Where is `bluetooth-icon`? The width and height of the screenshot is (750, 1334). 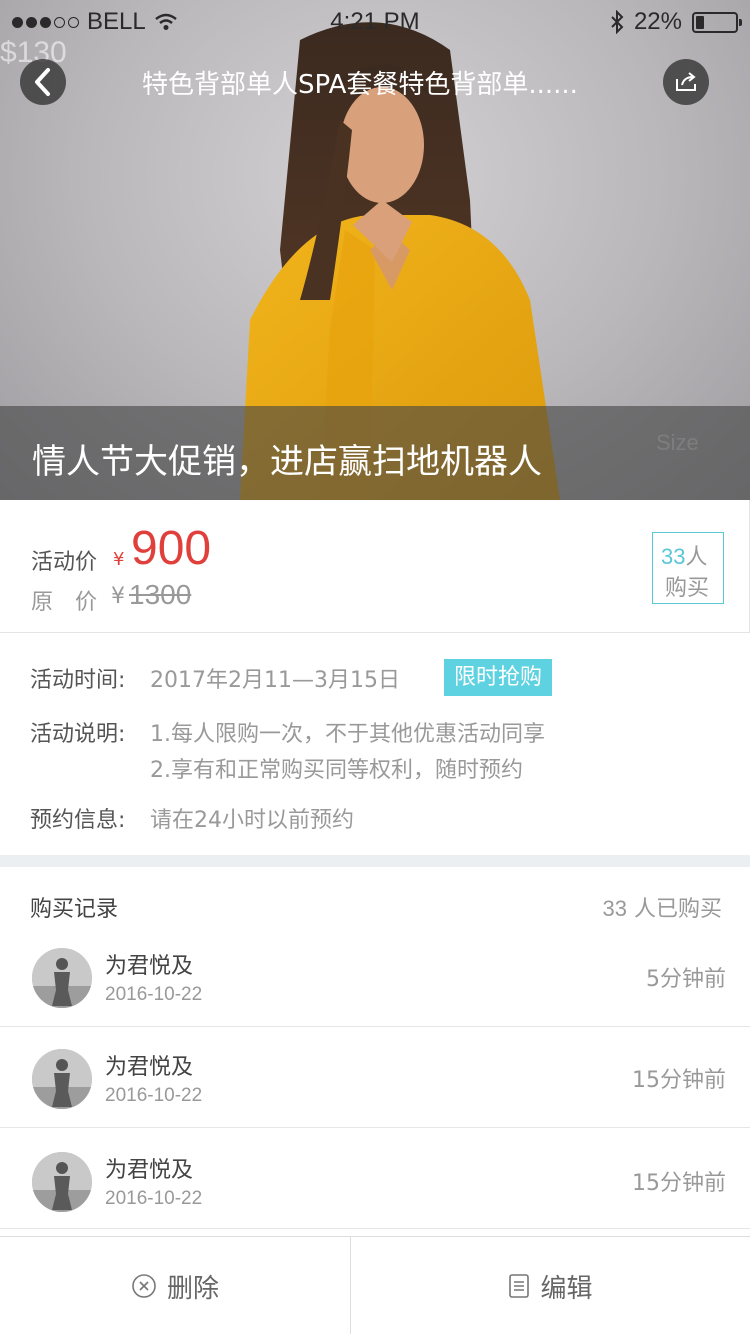
bluetooth-icon is located at coordinates (617, 22).